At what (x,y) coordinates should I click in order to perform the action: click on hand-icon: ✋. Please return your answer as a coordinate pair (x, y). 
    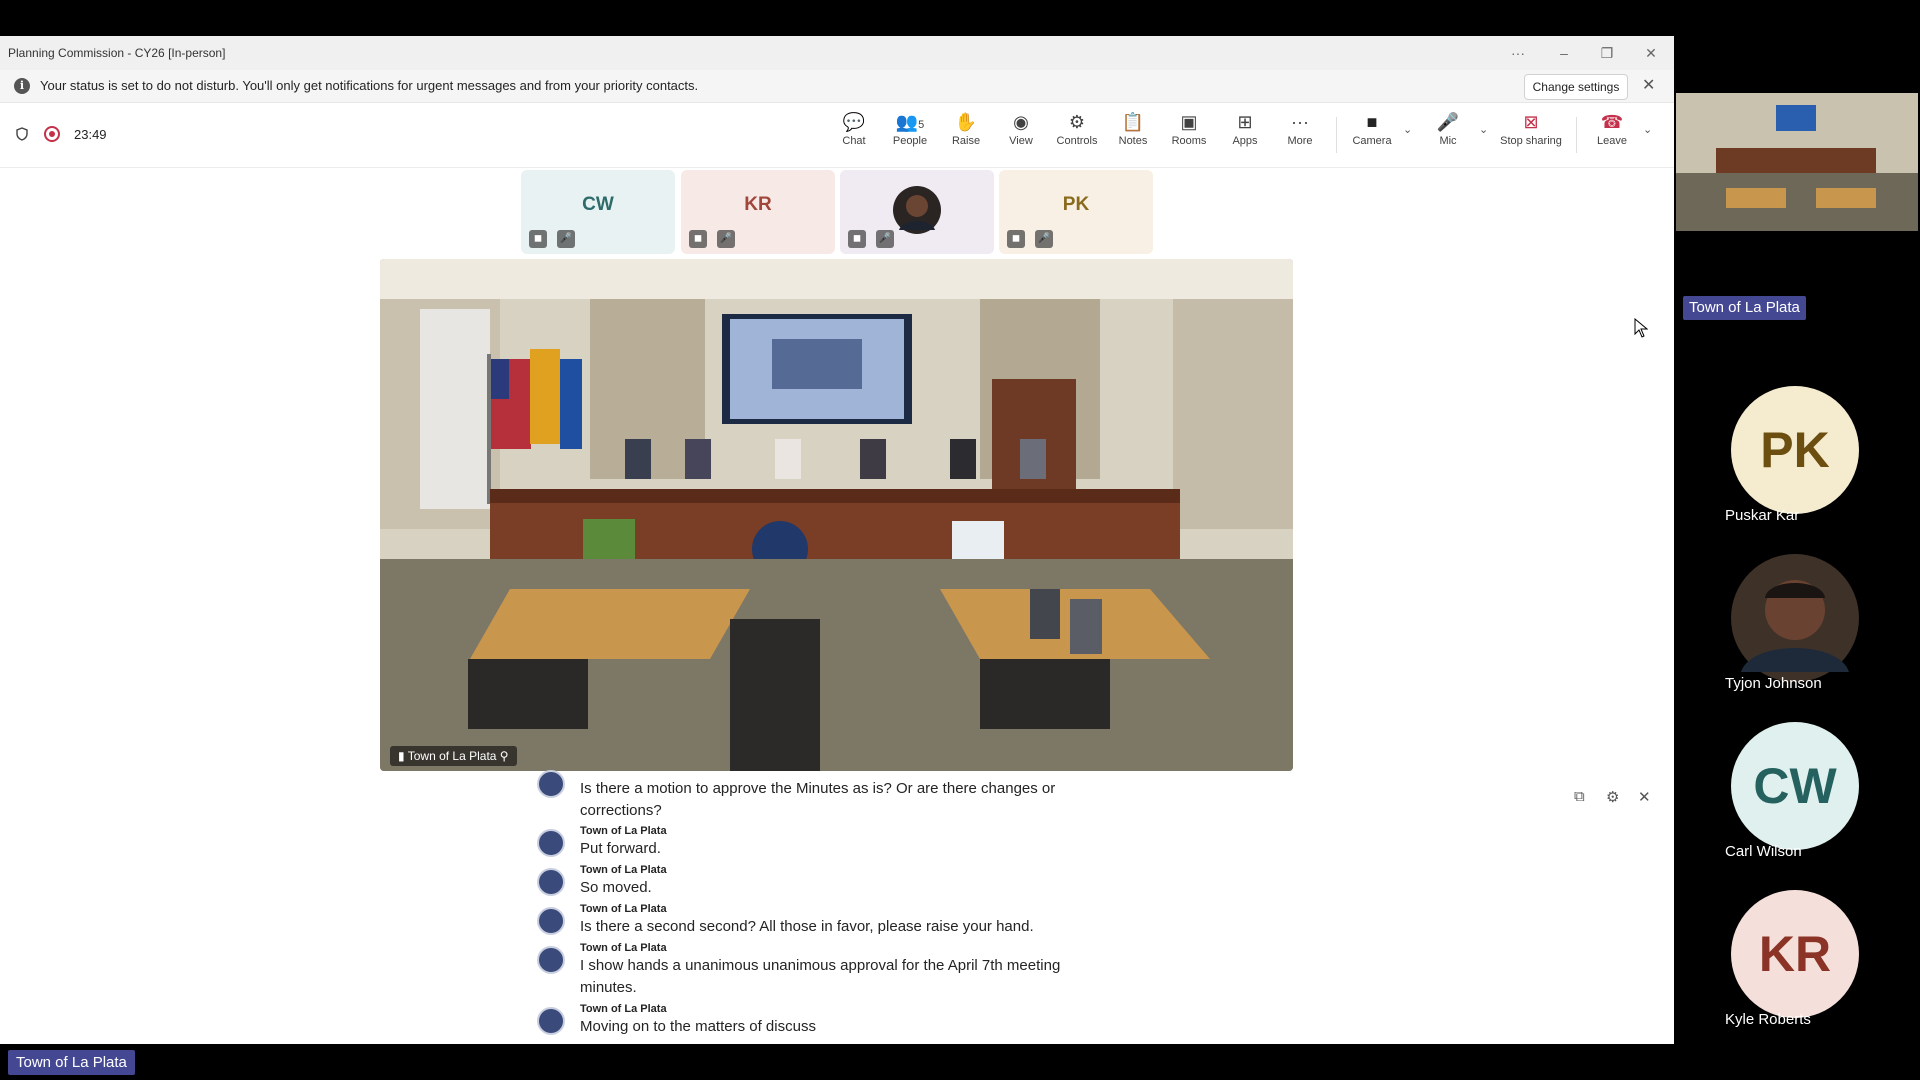
    Looking at the image, I should click on (966, 122).